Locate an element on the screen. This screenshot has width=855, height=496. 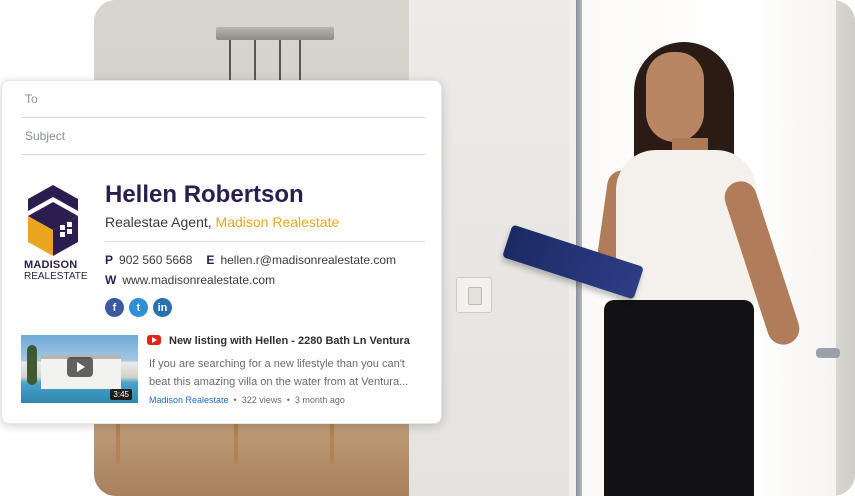
video-duration: 3:45 is located at coordinates (121, 394).